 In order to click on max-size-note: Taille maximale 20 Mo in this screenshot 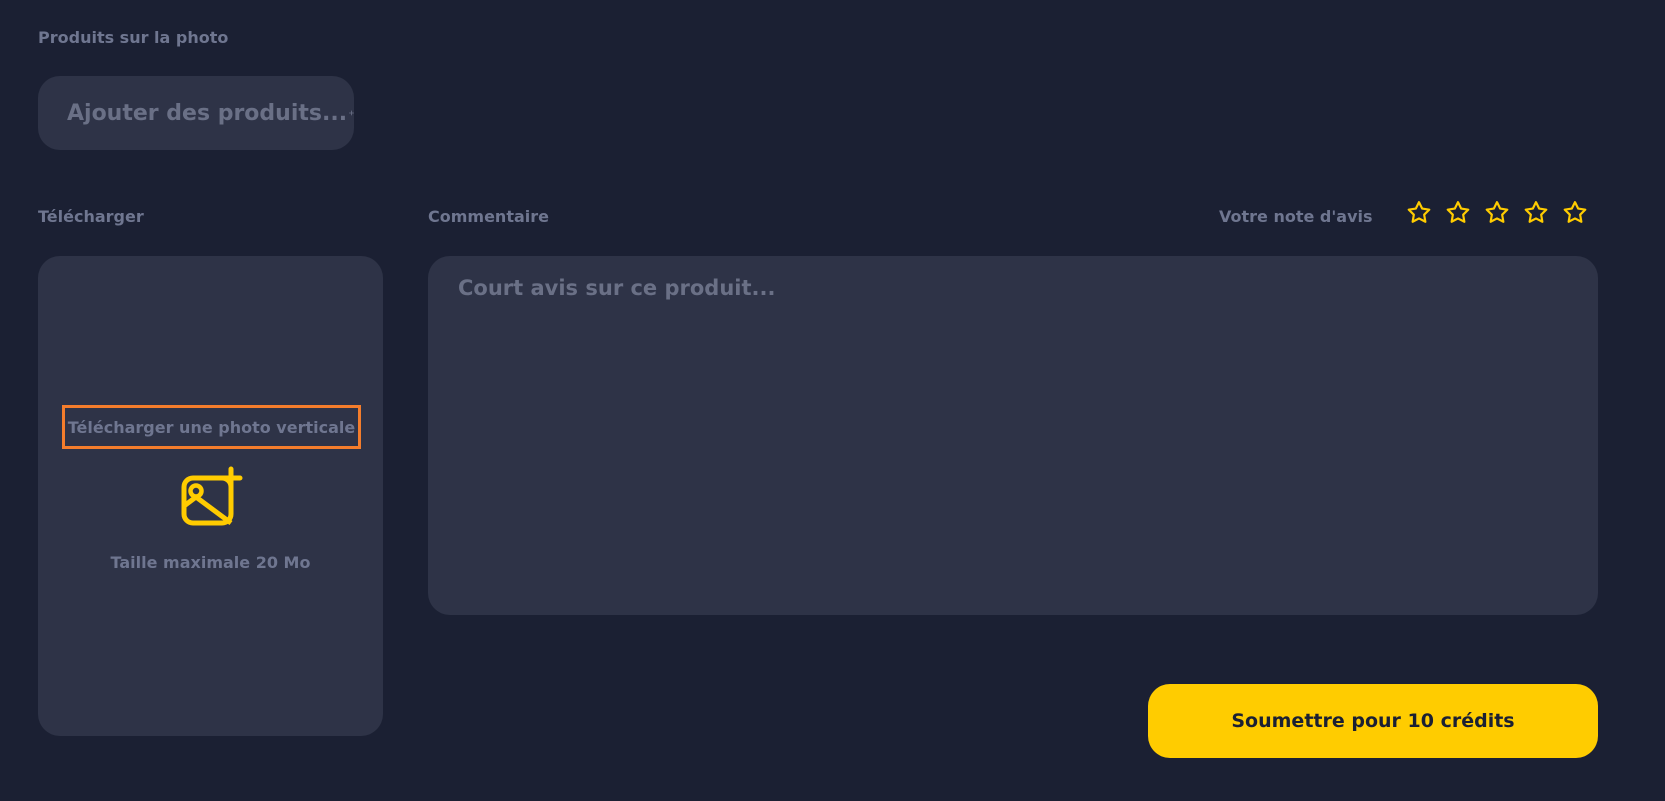, I will do `click(210, 562)`.